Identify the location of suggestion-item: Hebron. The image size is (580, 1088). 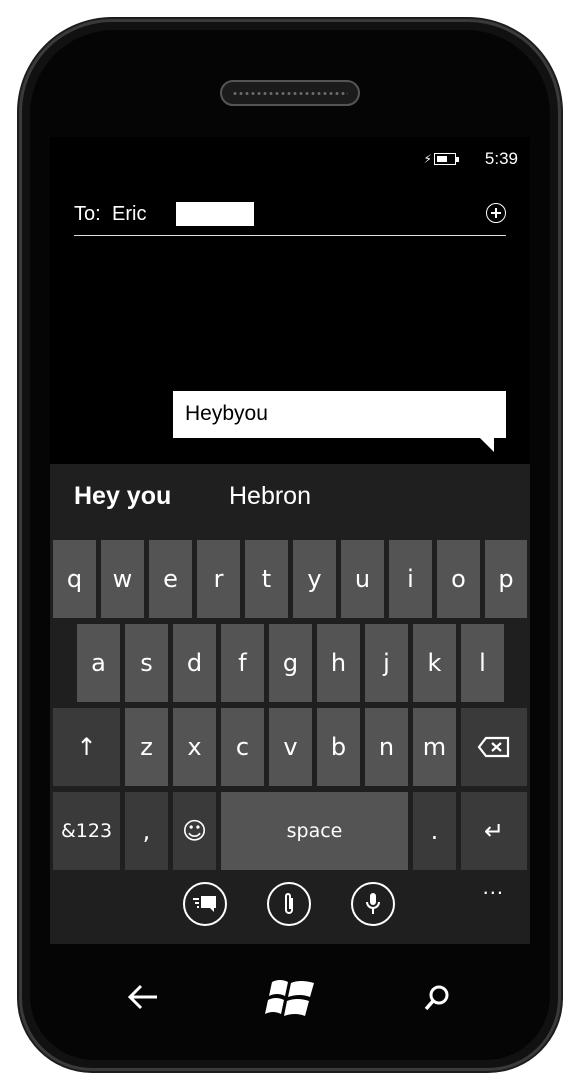
(270, 496).